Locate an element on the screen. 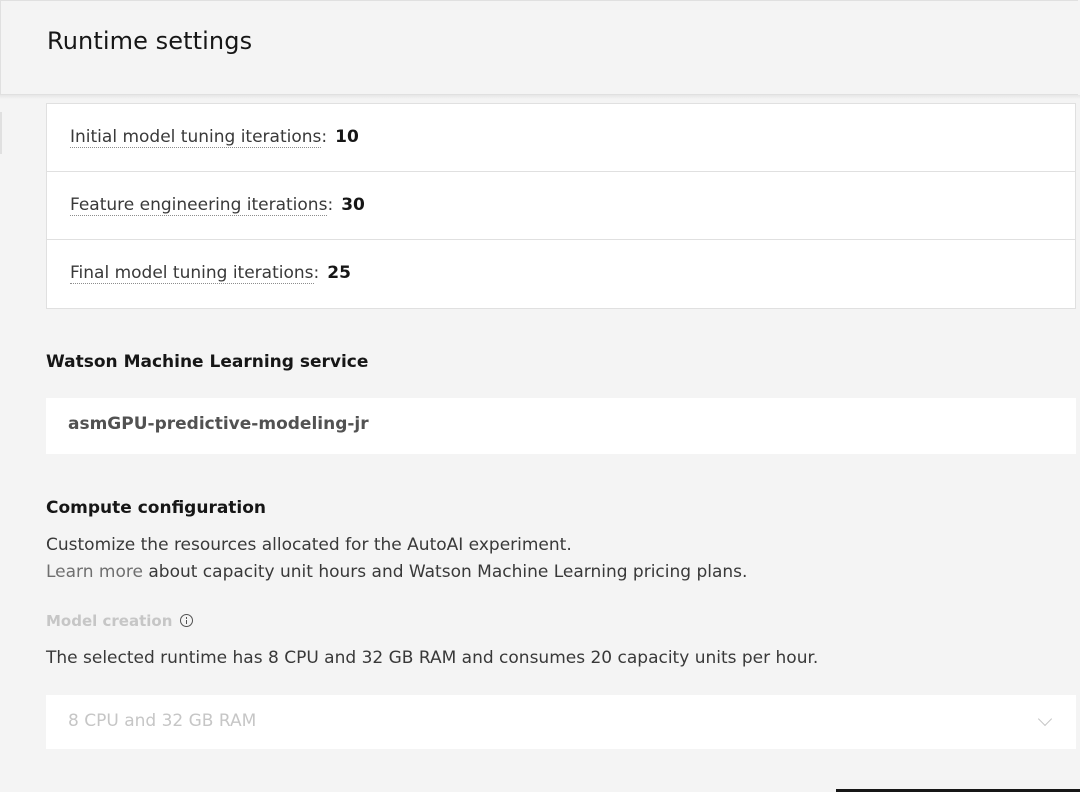 The width and height of the screenshot is (1080, 792). runtime-select-value: 8 CPU and 32 GB RAM is located at coordinates (162, 721).